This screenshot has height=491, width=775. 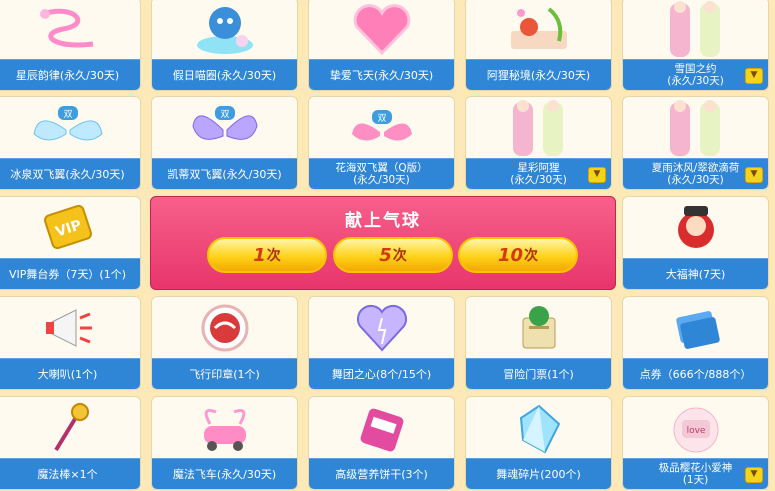 What do you see at coordinates (538, 428) in the screenshot?
I see `crystal-shard-icon` at bounding box center [538, 428].